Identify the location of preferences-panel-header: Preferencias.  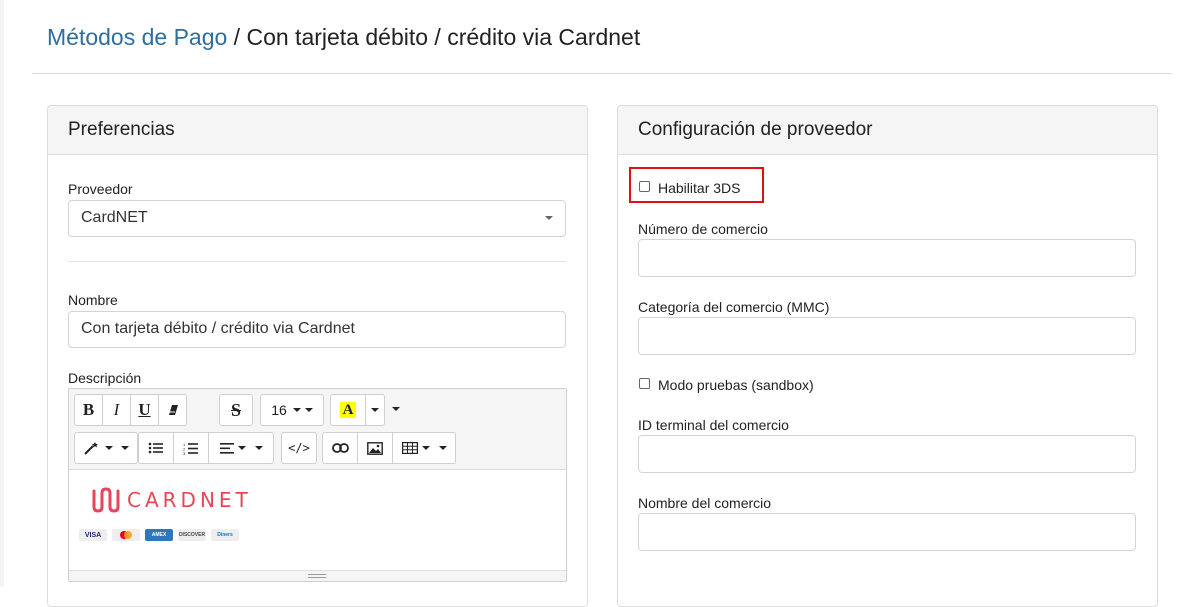
(317, 130).